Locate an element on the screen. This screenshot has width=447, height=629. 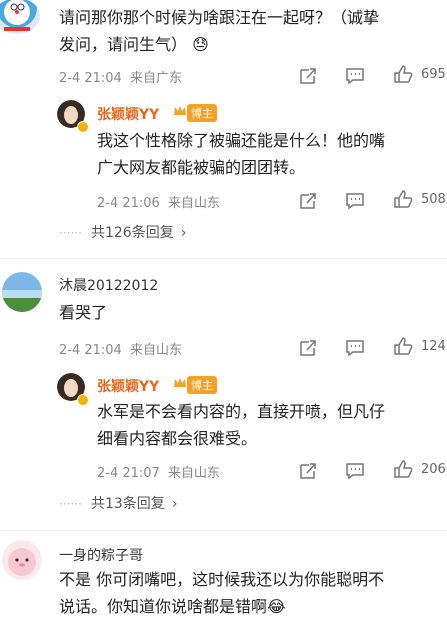
more-replies-link: ······ 共13条回复 › is located at coordinates (118, 503).